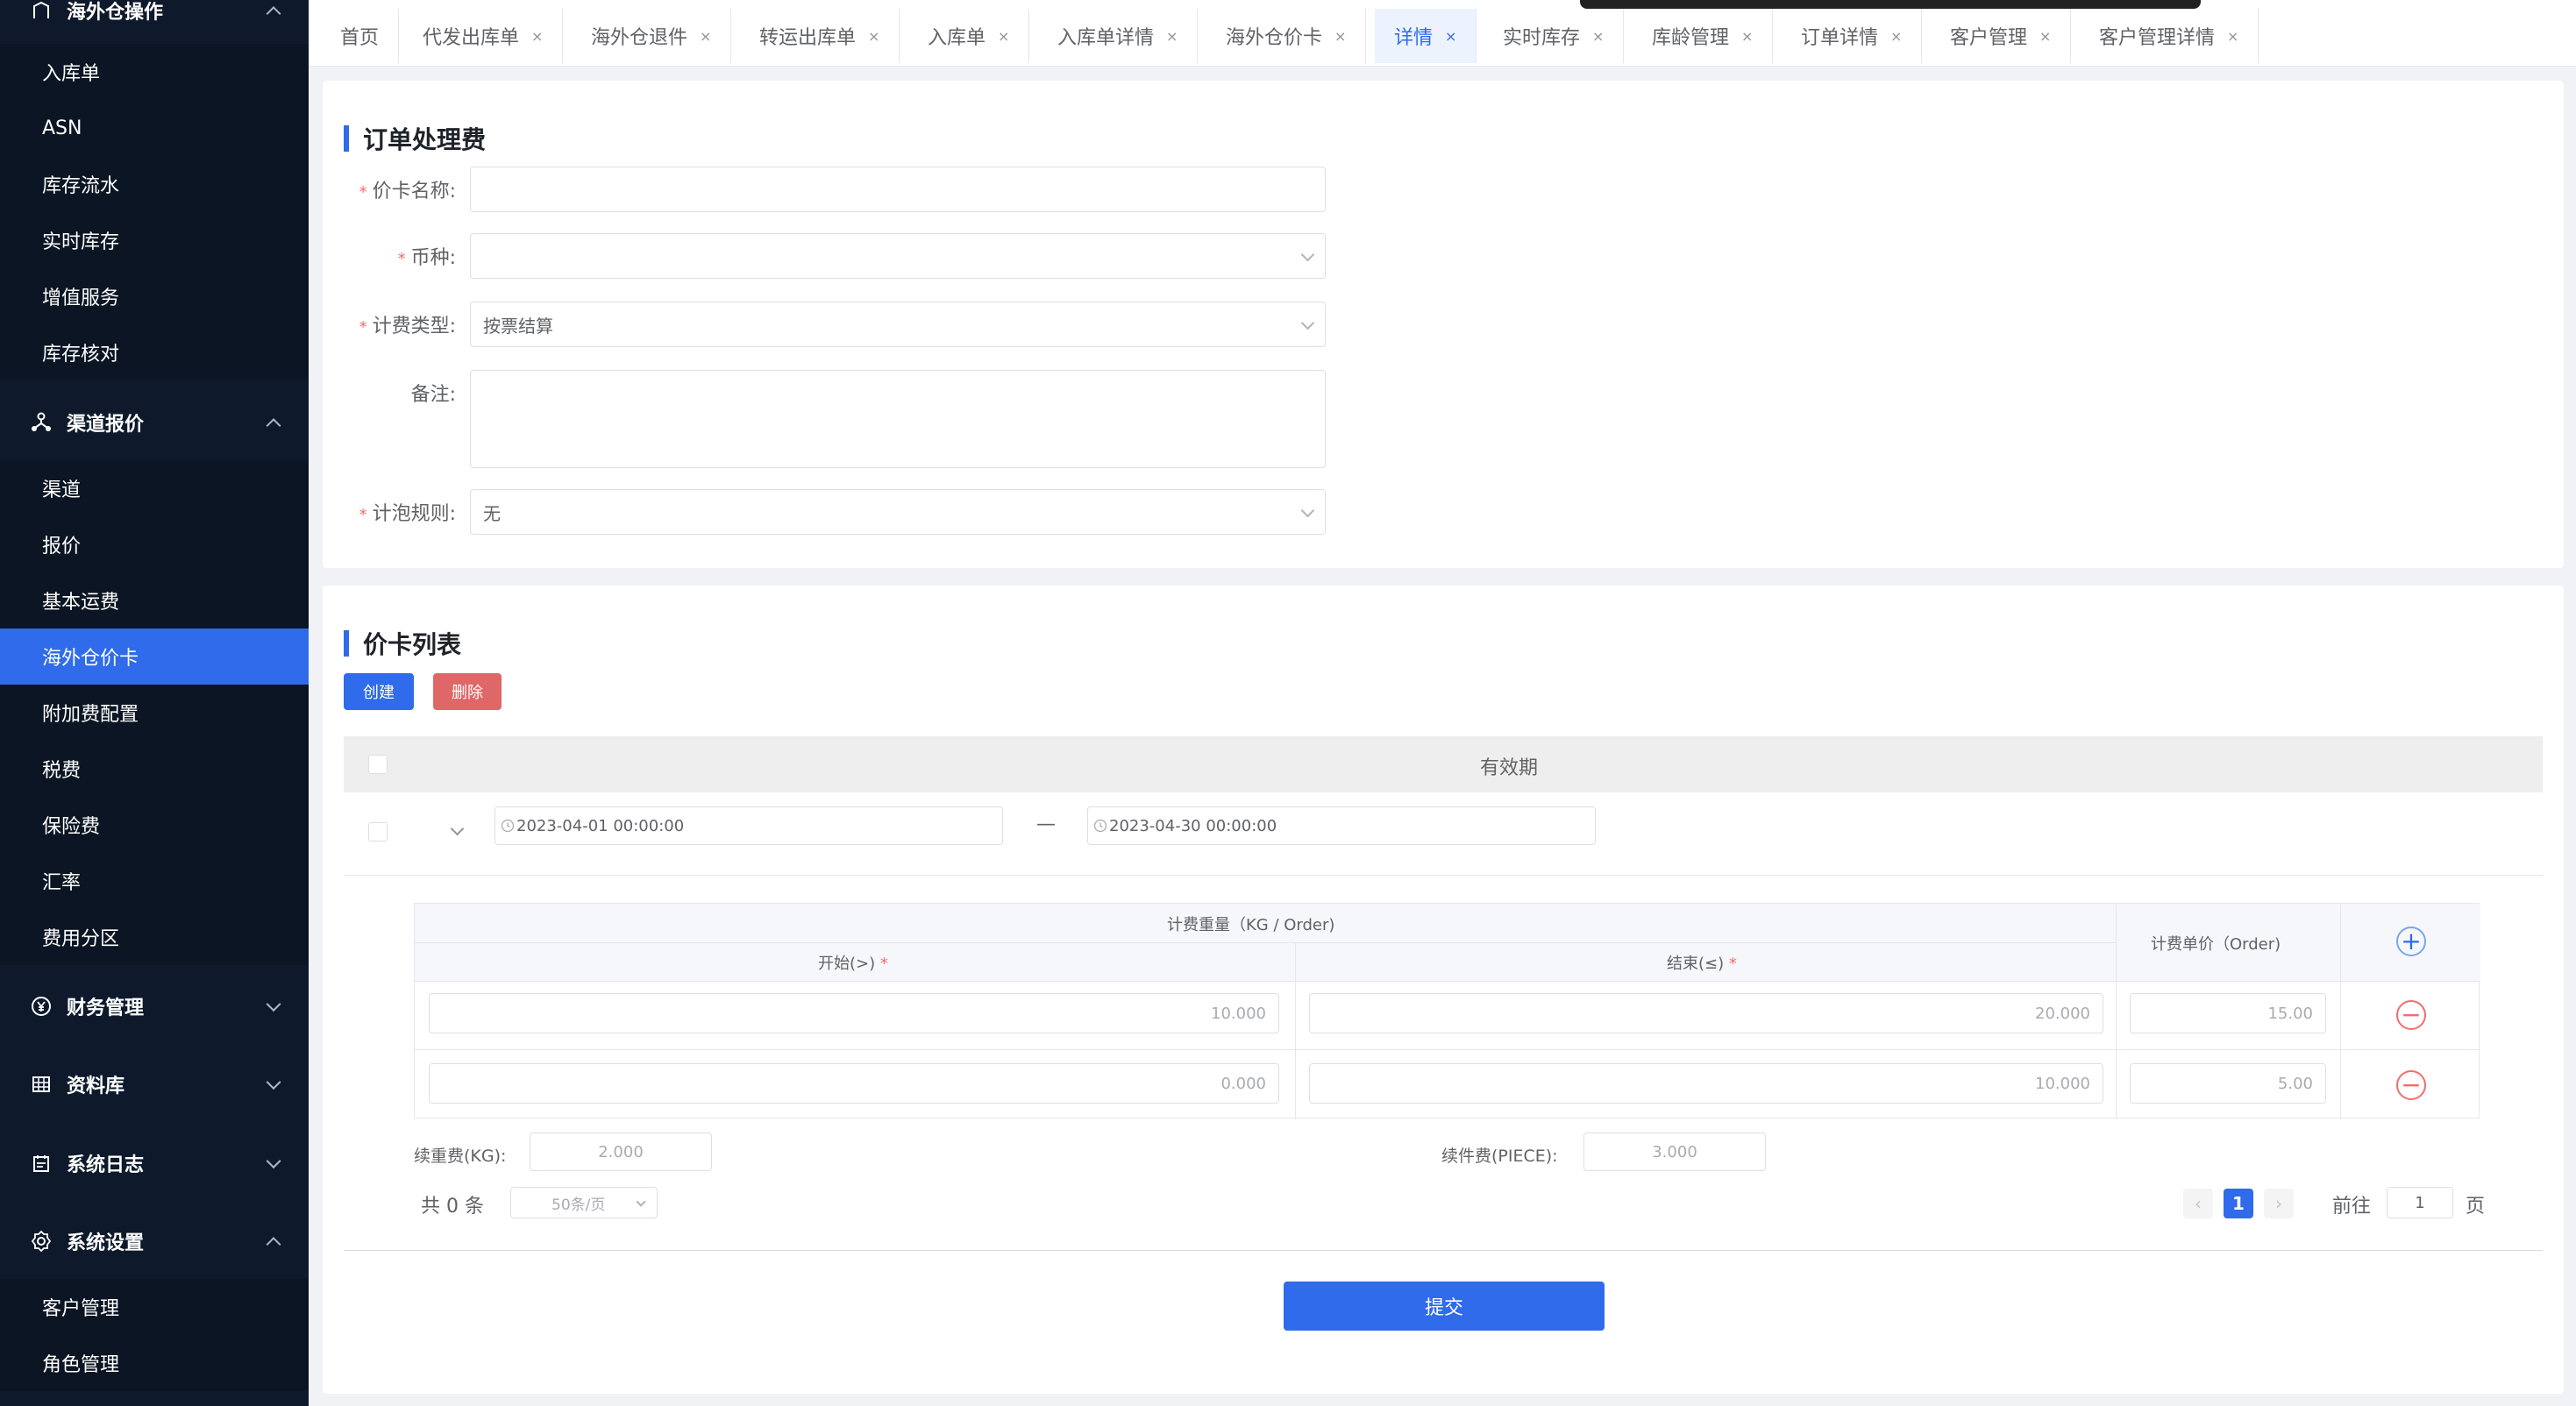 The height and width of the screenshot is (1406, 2576). I want to click on expand-icon, so click(457, 828).